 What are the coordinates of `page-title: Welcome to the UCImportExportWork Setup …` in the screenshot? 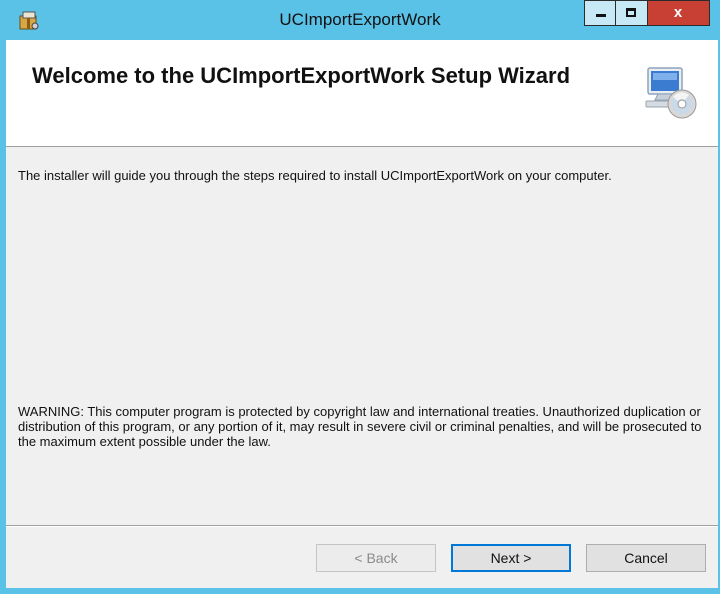 It's located at (301, 75).